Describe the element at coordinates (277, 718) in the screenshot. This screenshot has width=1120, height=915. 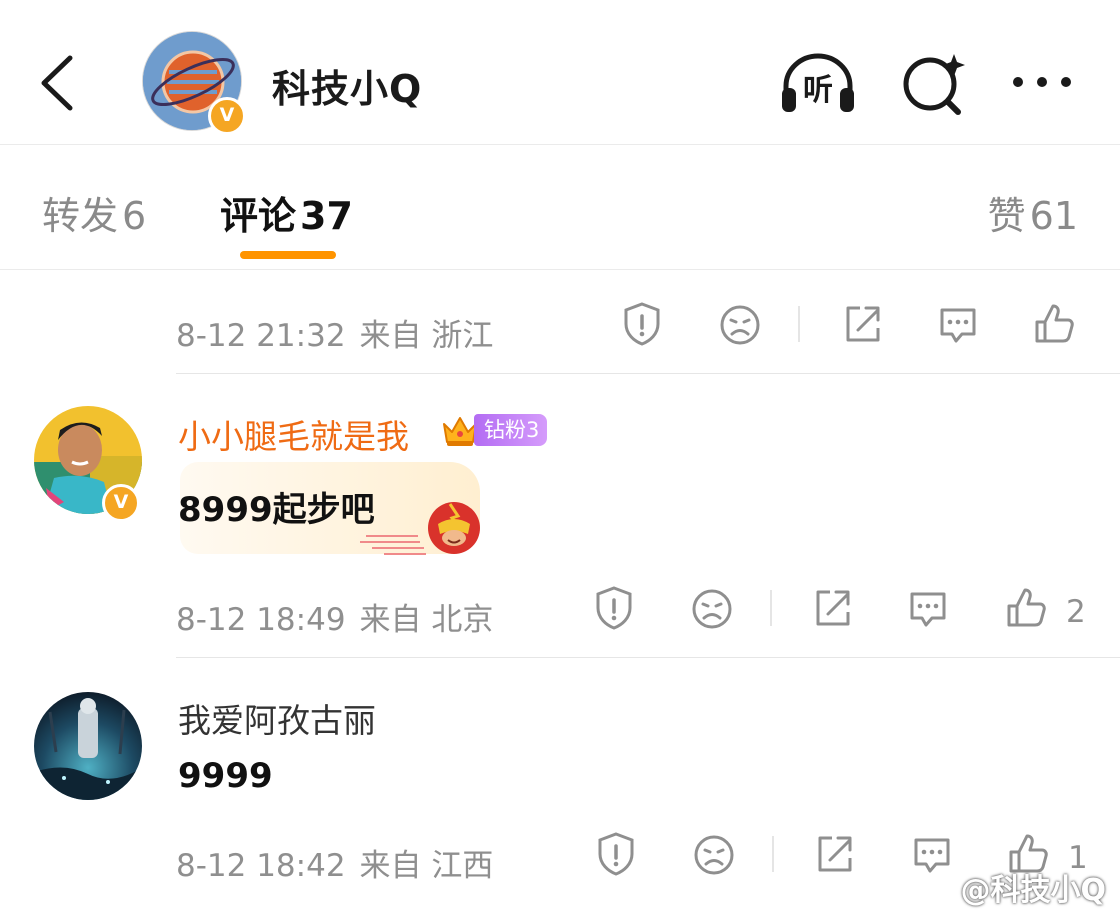
I see `commenter-name: 我爱阿孜古丽` at that location.